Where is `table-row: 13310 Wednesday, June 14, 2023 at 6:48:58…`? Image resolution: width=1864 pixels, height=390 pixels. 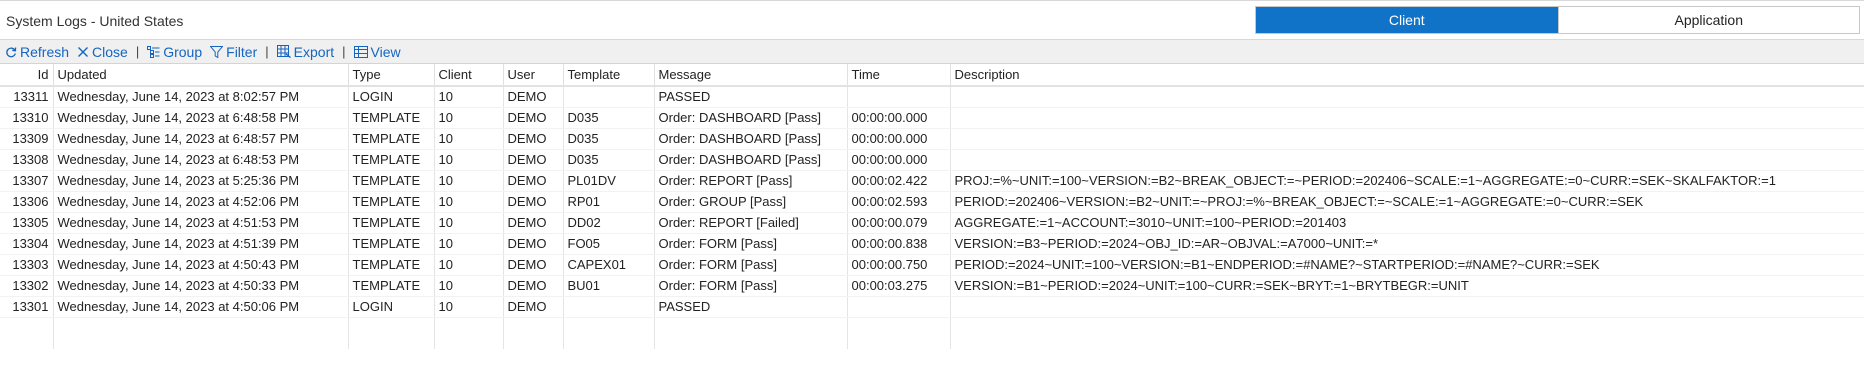
table-row: 13310 Wednesday, June 14, 2023 at 6:48:58… is located at coordinates (932, 118).